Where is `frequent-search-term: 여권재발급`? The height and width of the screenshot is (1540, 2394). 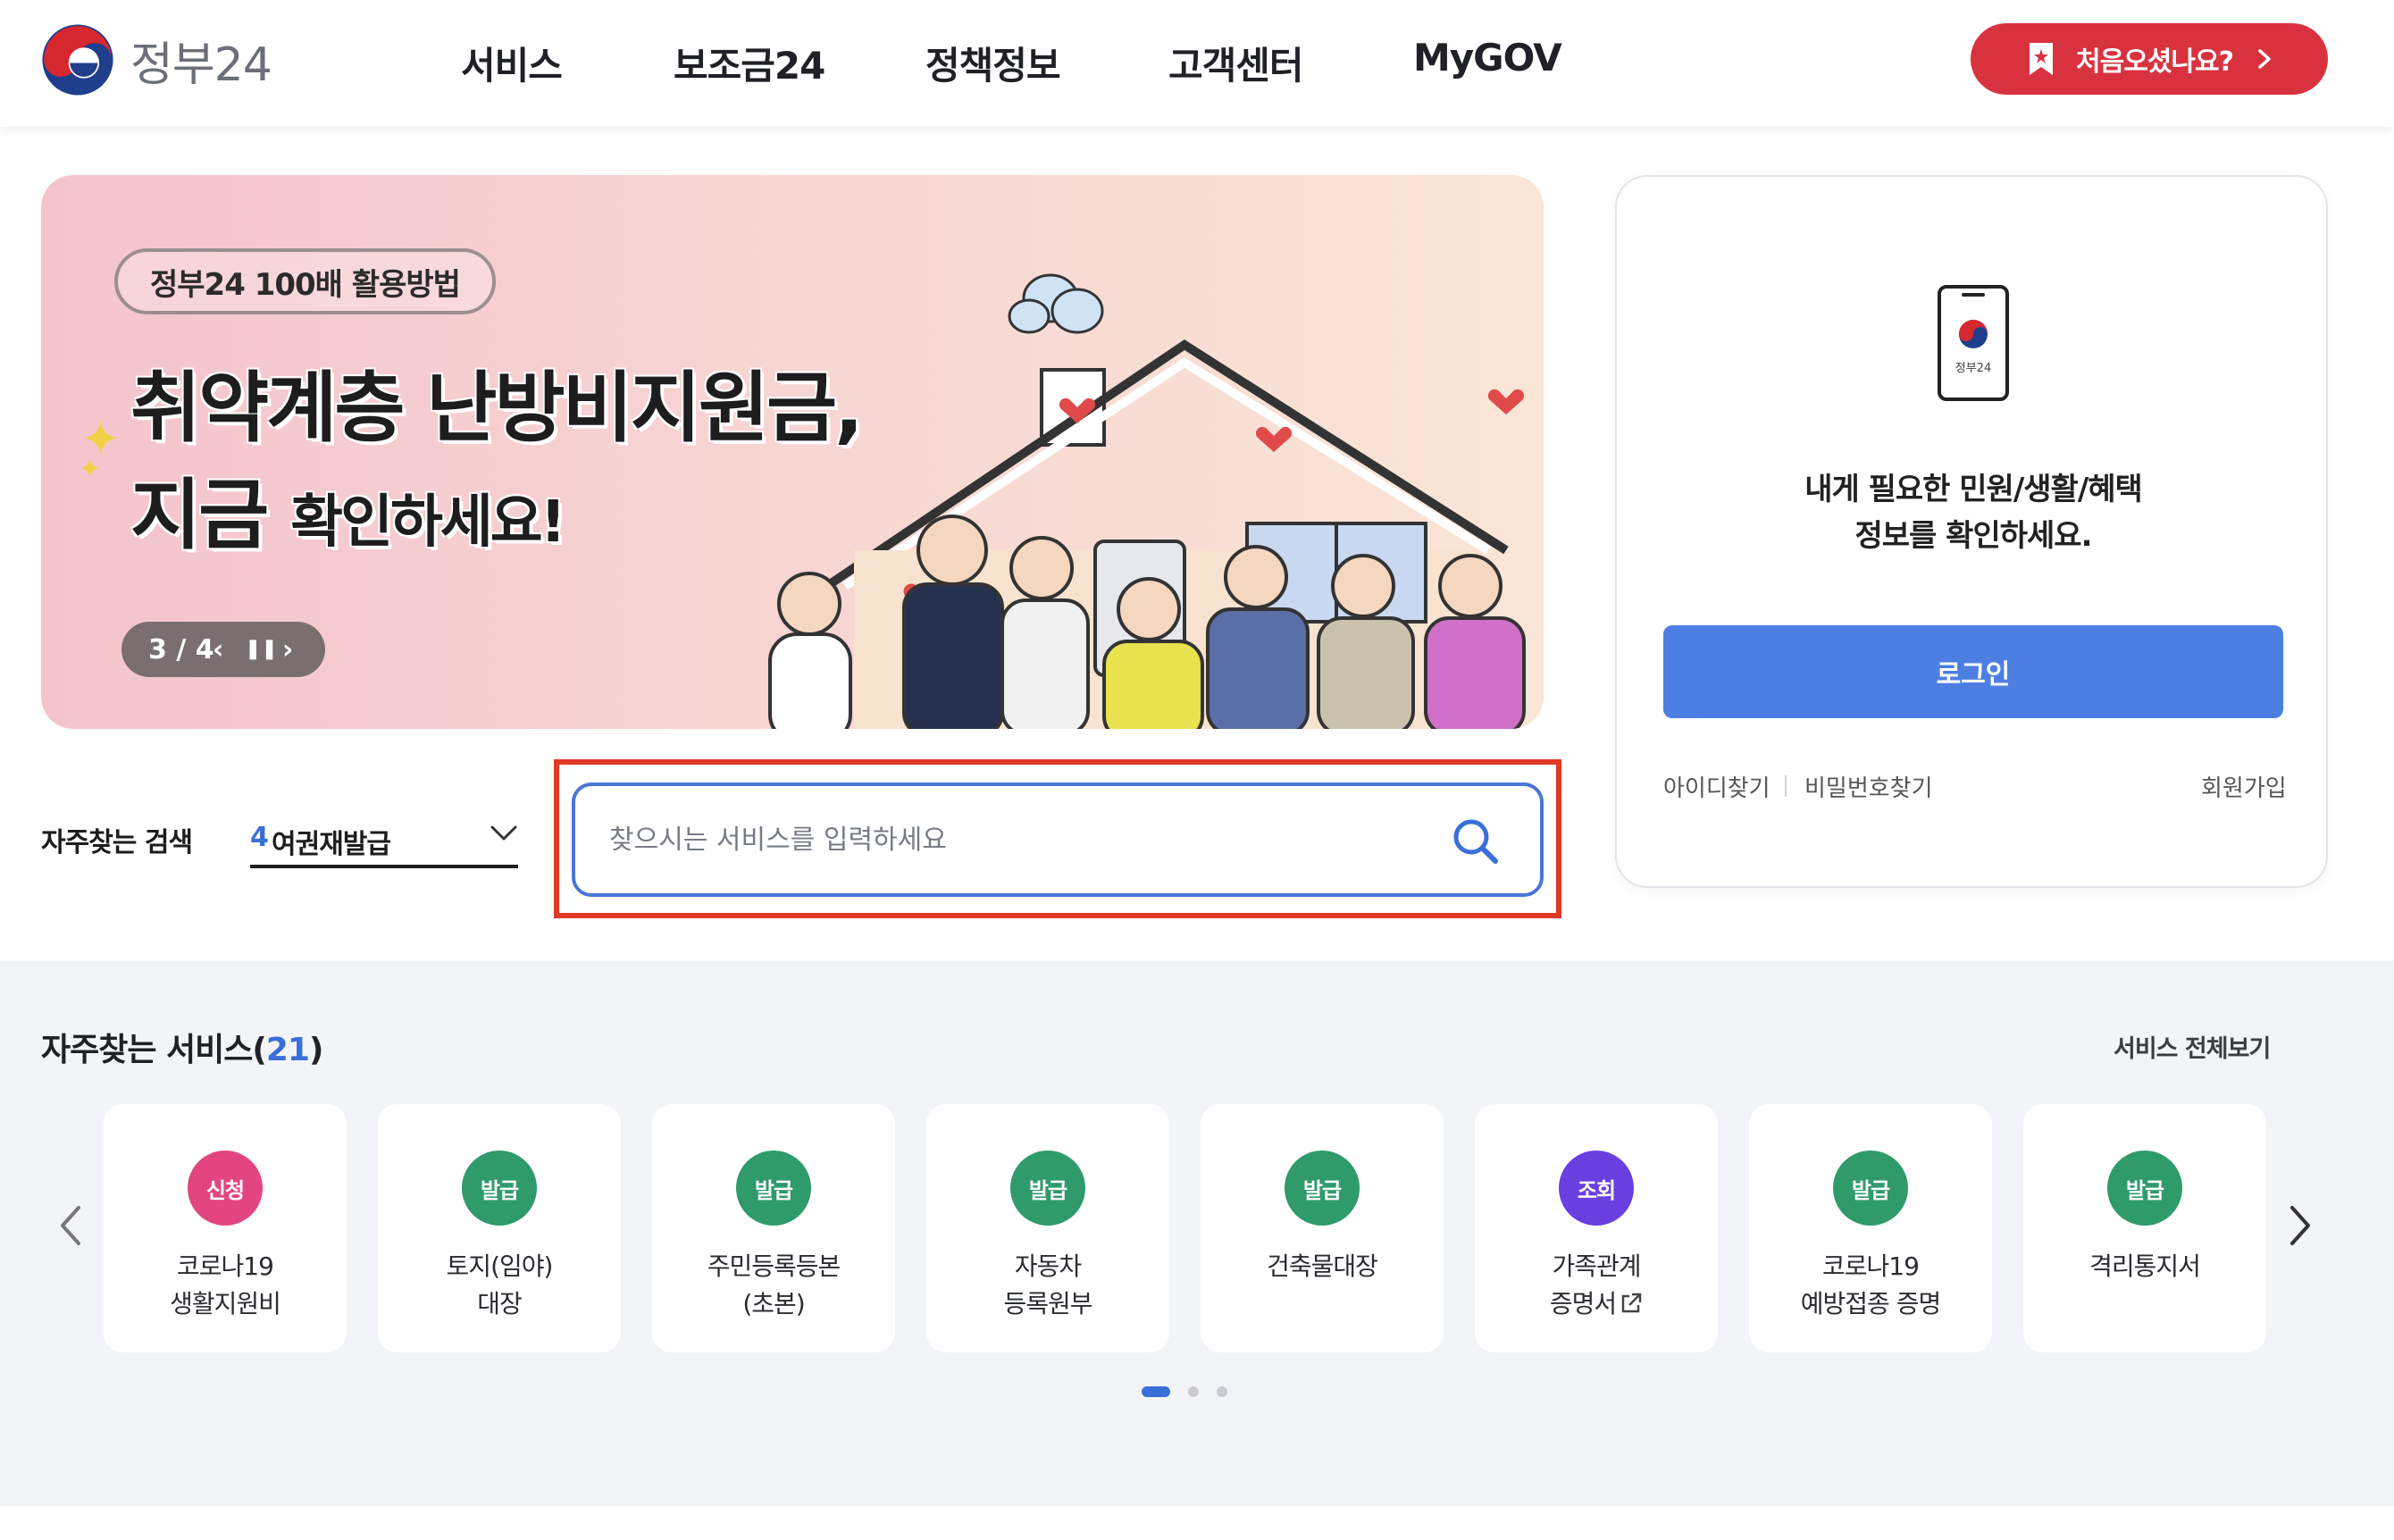
frequent-search-term: 여권재발급 is located at coordinates (331, 845).